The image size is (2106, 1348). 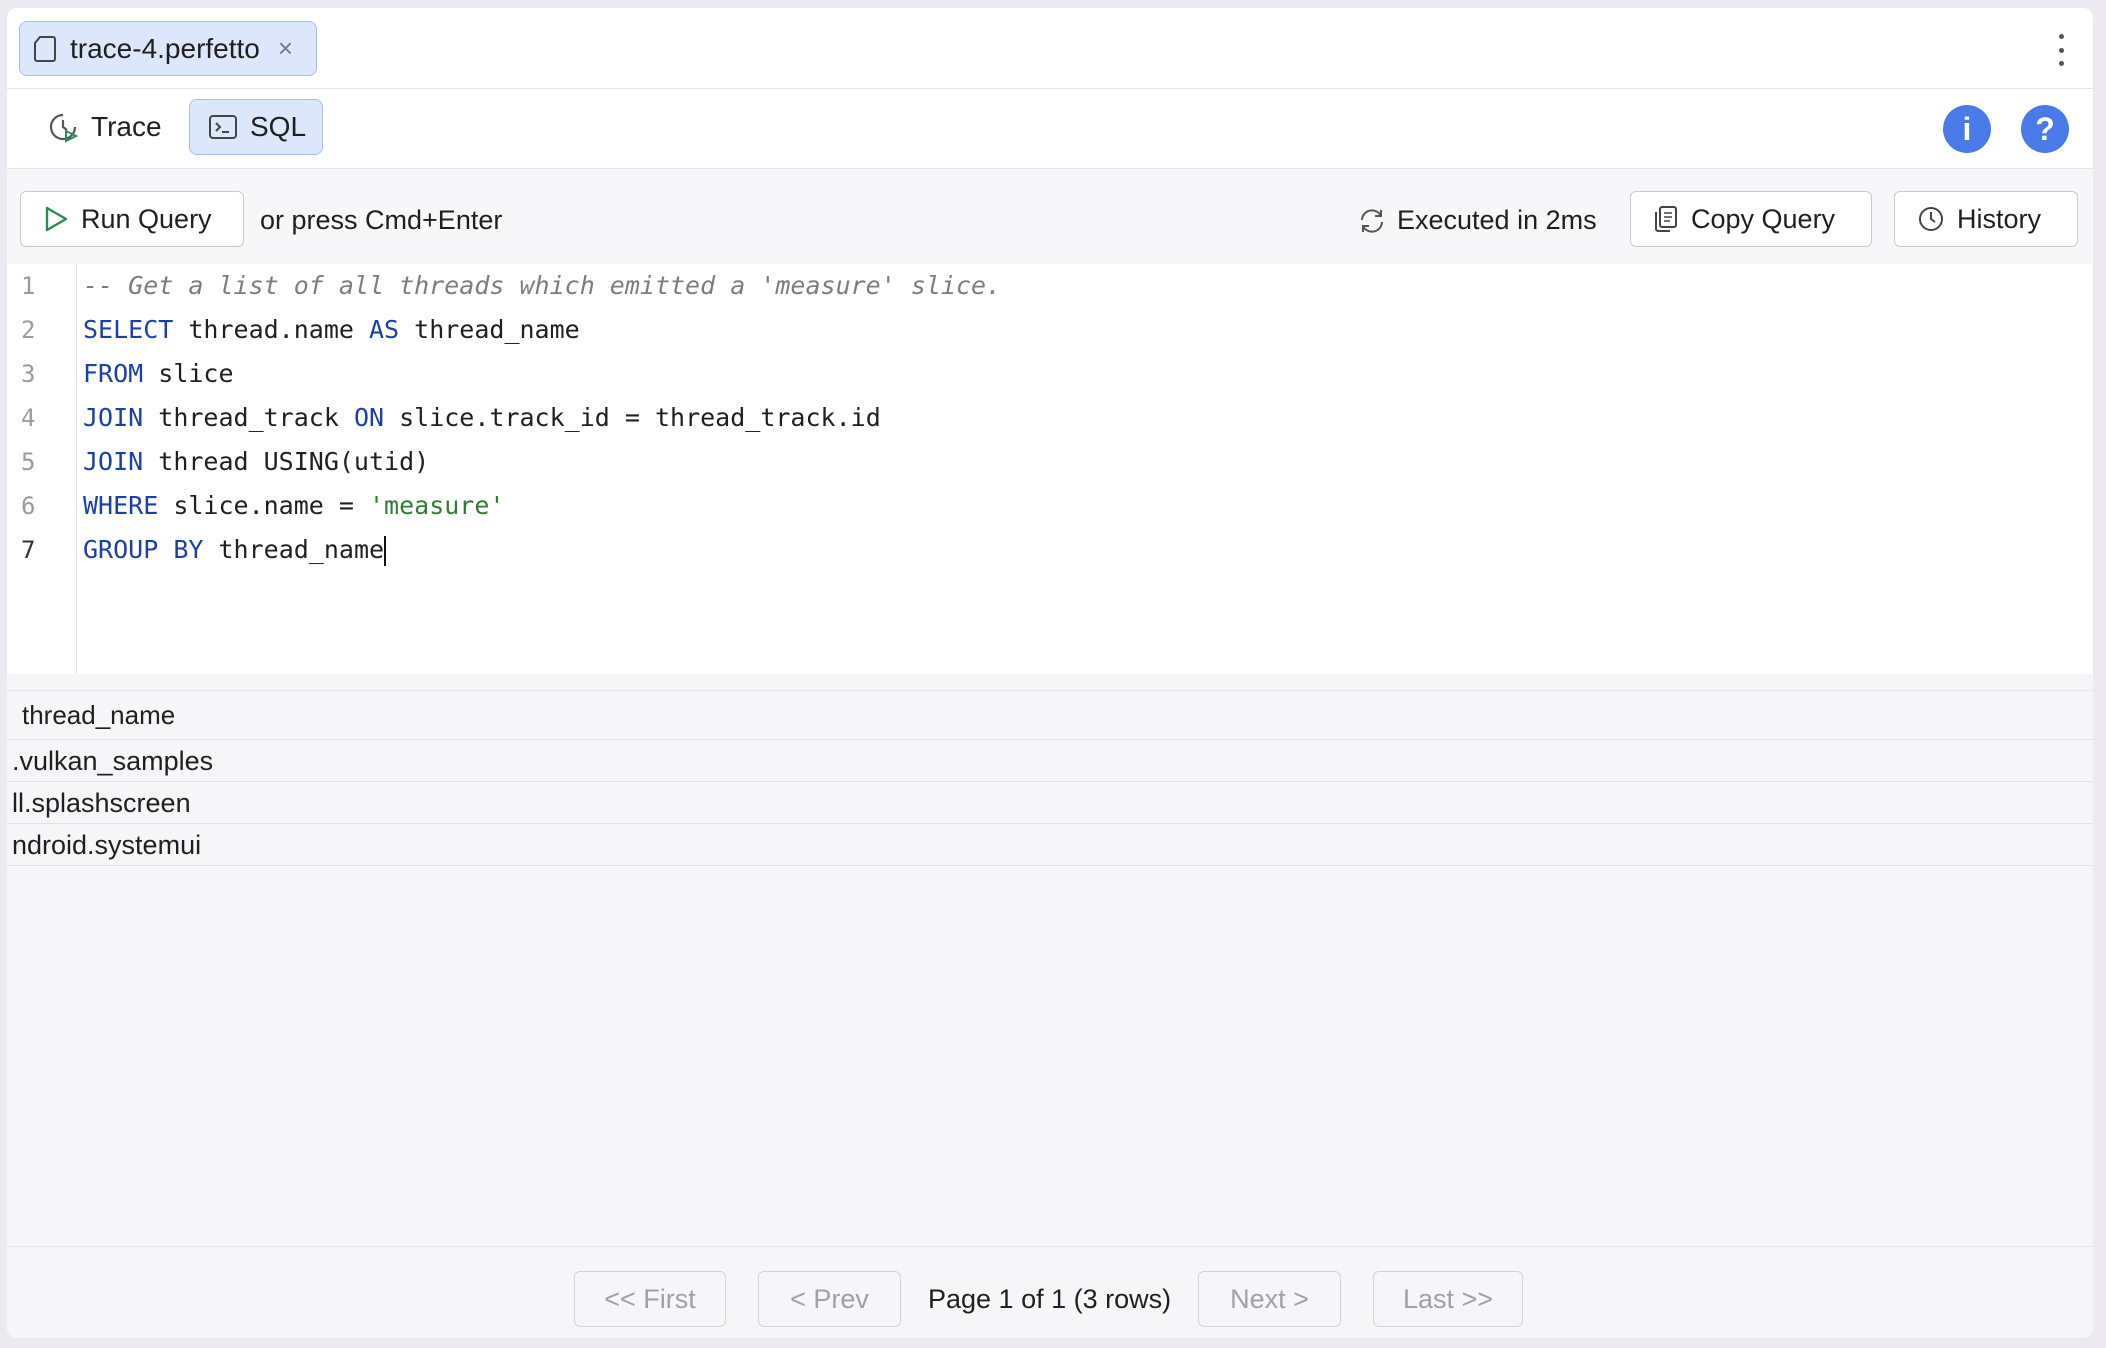 What do you see at coordinates (1050, 1299) in the screenshot?
I see `page-info: Page 1 of 1 (3 rows)` at bounding box center [1050, 1299].